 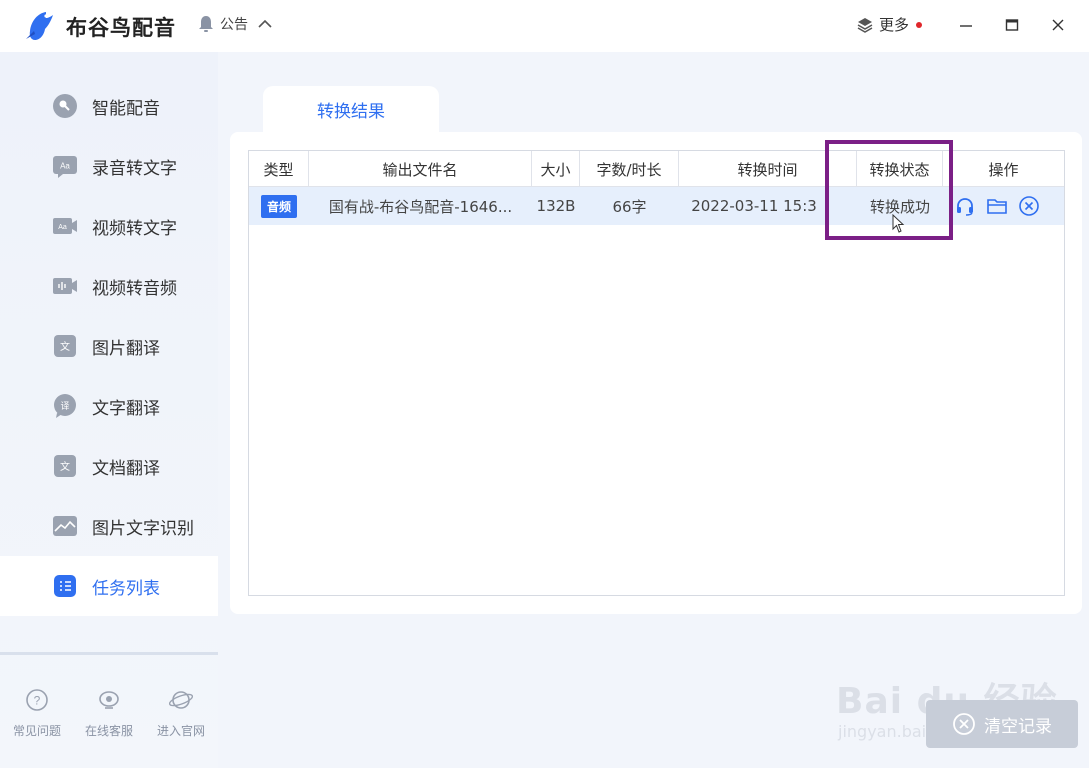 I want to click on website-icon, so click(x=181, y=700).